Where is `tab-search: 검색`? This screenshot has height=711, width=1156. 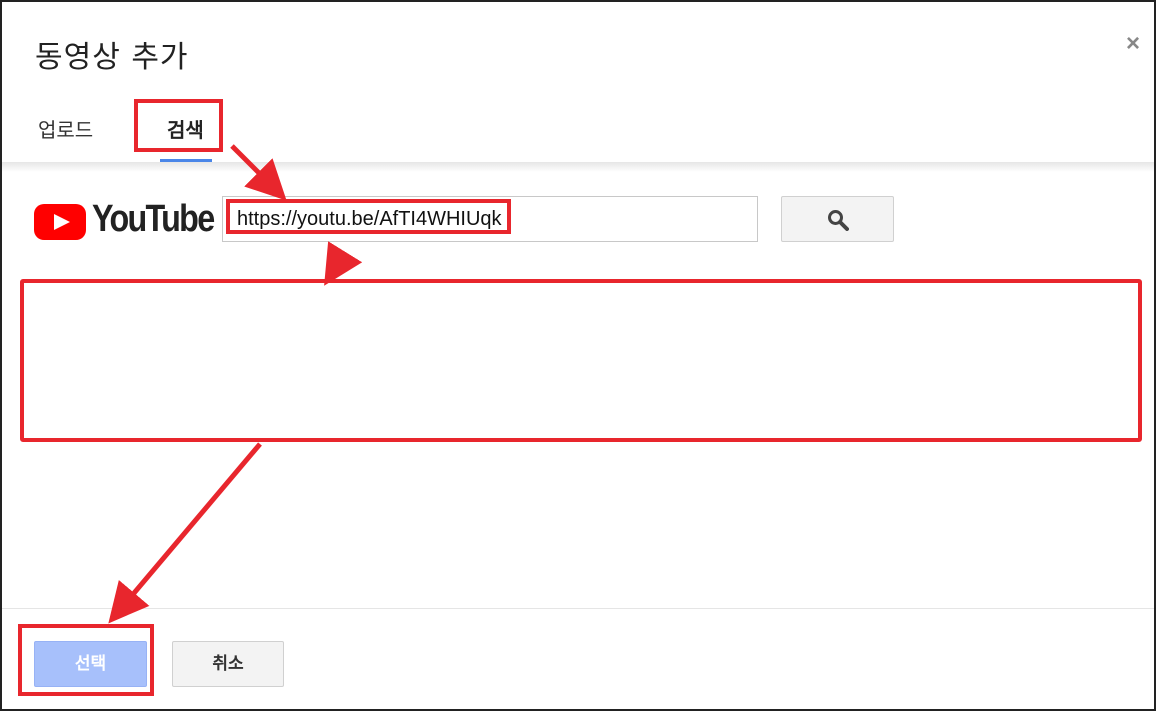
tab-search: 검색 is located at coordinates (185, 128).